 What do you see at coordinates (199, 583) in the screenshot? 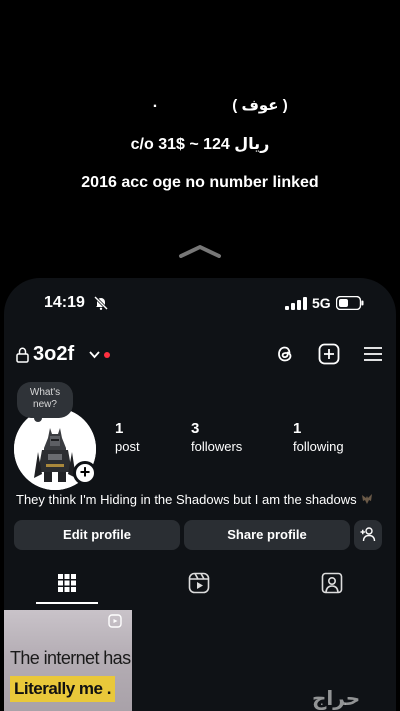
I see `reels-icon` at bounding box center [199, 583].